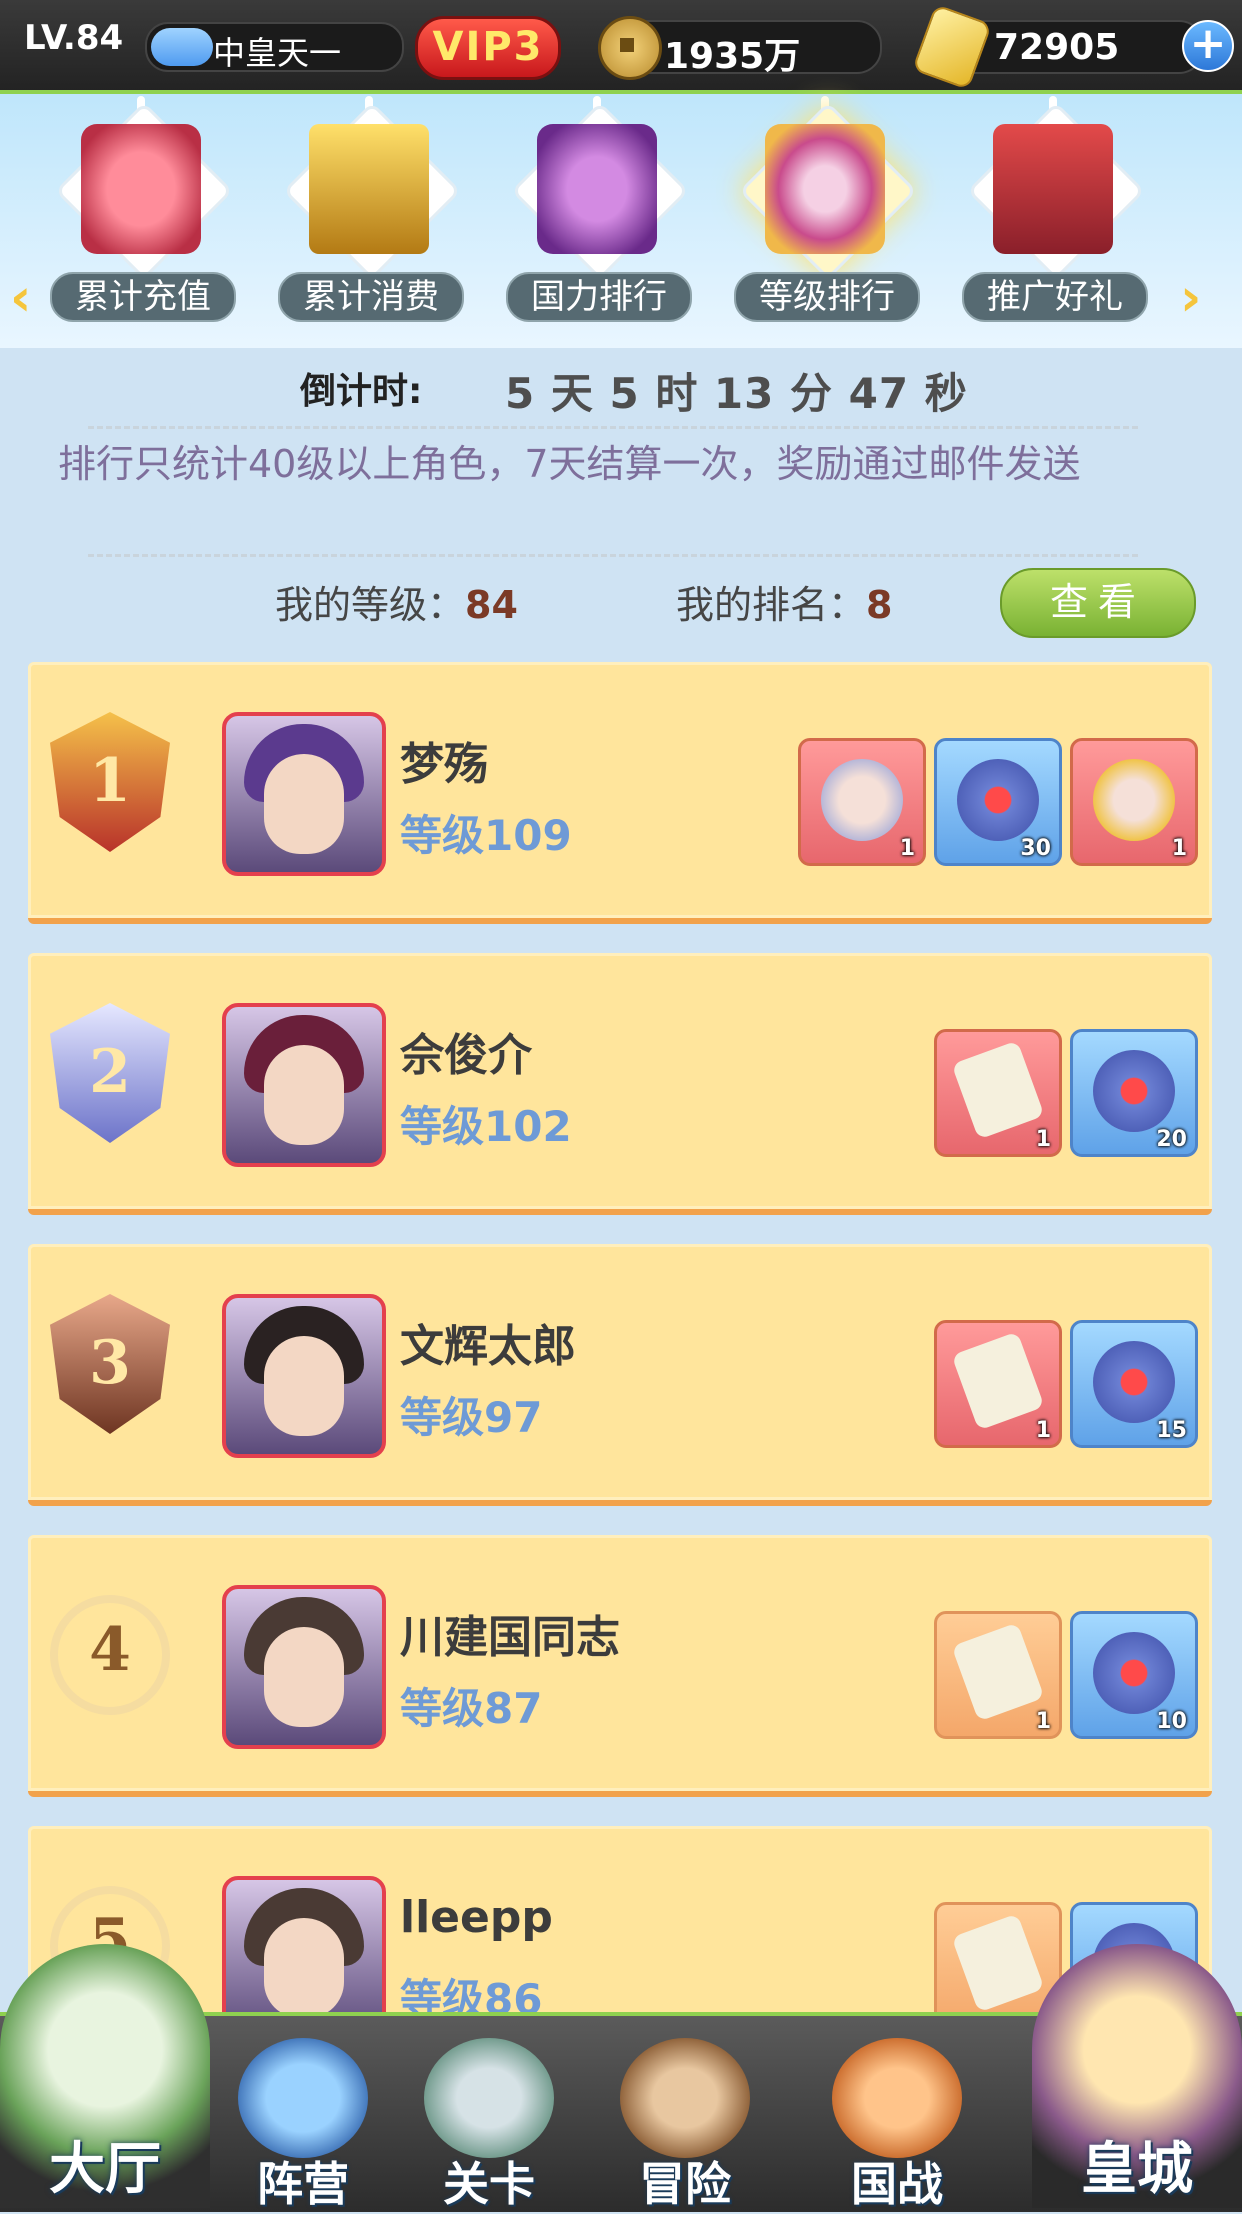 The height and width of the screenshot is (2214, 1242). What do you see at coordinates (827, 297) in the screenshot?
I see `tab-label: 等级排行` at bounding box center [827, 297].